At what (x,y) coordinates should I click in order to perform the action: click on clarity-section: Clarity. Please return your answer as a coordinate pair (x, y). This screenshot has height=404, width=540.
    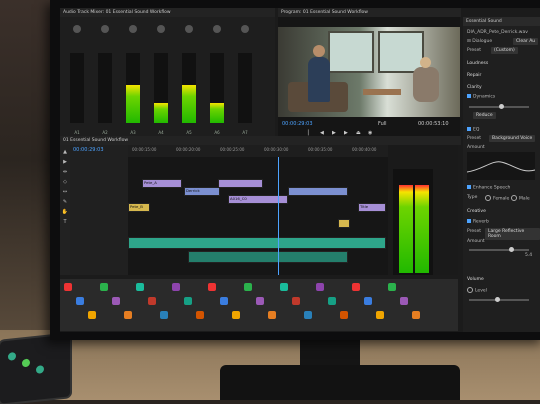
    Looking at the image, I should click on (474, 87).